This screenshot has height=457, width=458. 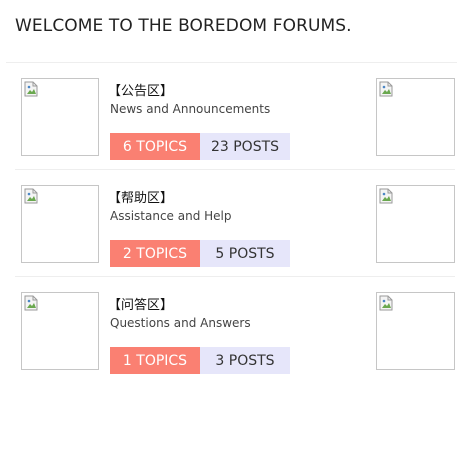 What do you see at coordinates (180, 323) in the screenshot?
I see `forum-description: Questions and Answers` at bounding box center [180, 323].